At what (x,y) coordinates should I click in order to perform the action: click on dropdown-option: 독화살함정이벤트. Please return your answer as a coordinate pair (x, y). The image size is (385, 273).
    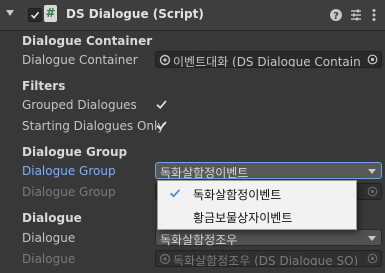
    Looking at the image, I should click on (257, 193).